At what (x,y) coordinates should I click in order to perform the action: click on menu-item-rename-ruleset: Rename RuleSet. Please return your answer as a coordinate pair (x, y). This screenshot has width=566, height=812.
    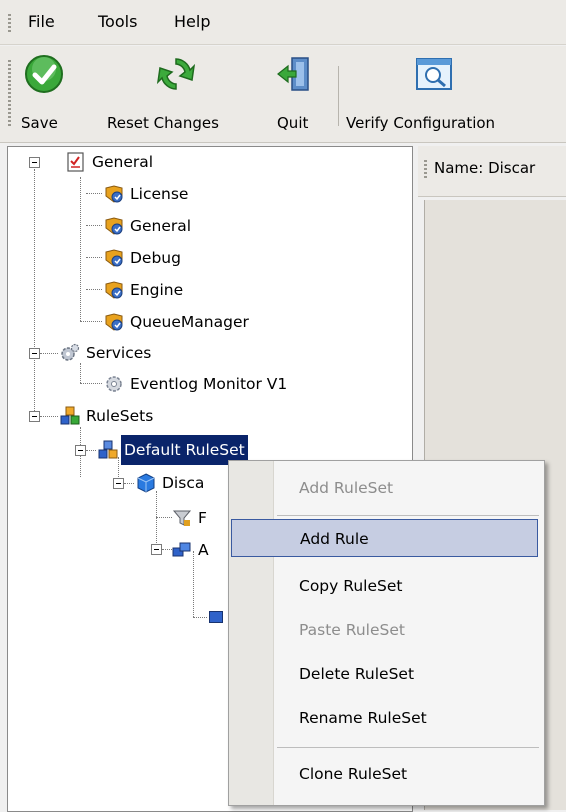
    Looking at the image, I should click on (386, 718).